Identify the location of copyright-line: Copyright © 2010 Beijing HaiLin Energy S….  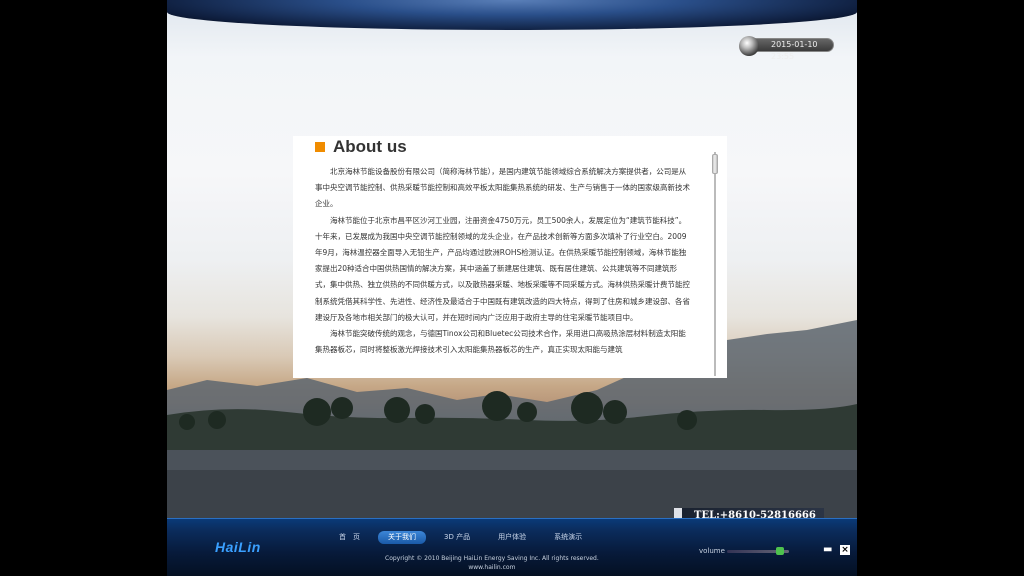
(492, 558).